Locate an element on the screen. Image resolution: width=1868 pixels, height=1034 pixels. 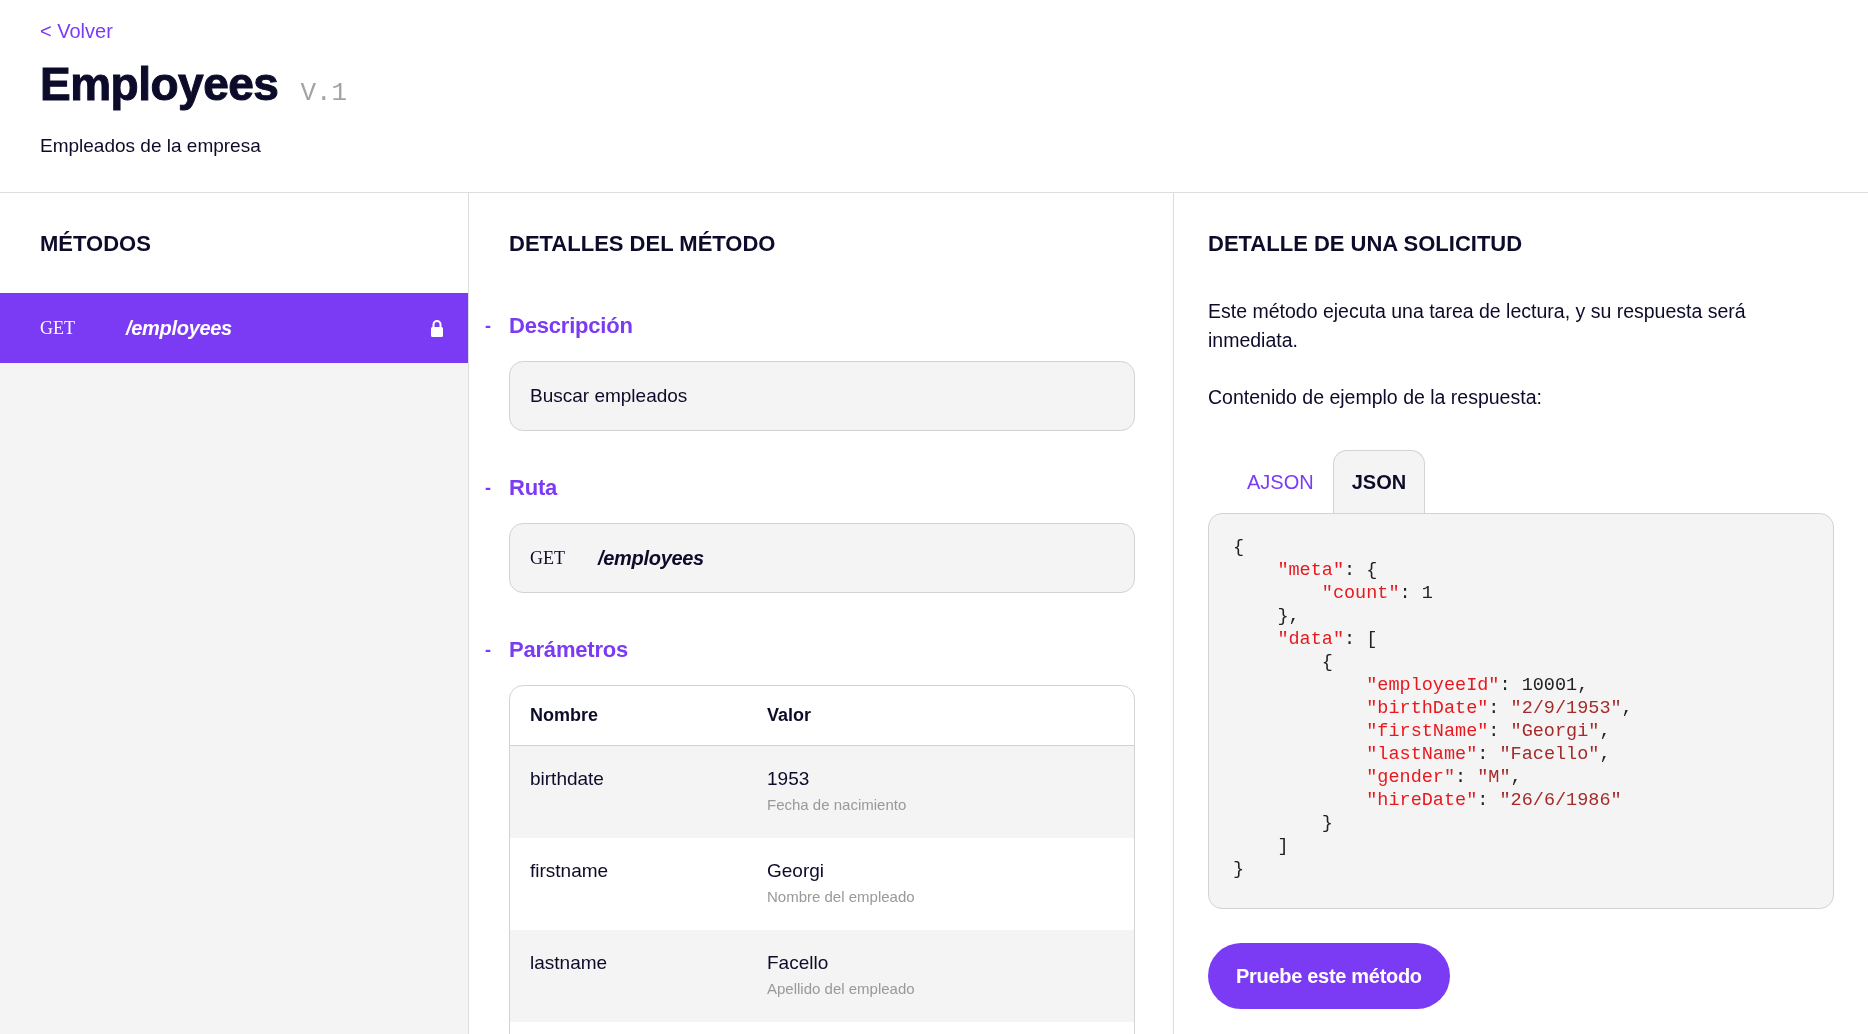
cell-hint: Fecha de nacimiento is located at coordinates (837, 804).